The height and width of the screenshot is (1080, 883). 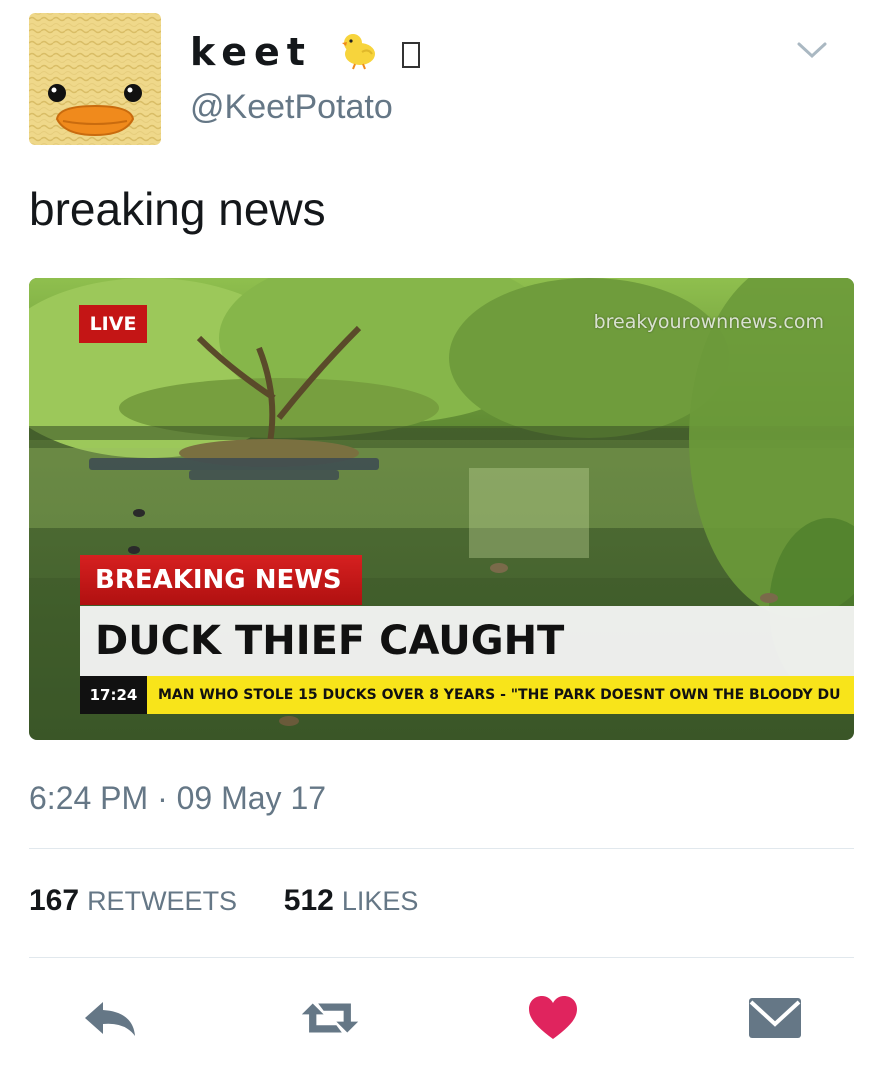 I want to click on tweet-text: breaking news, so click(x=177, y=209).